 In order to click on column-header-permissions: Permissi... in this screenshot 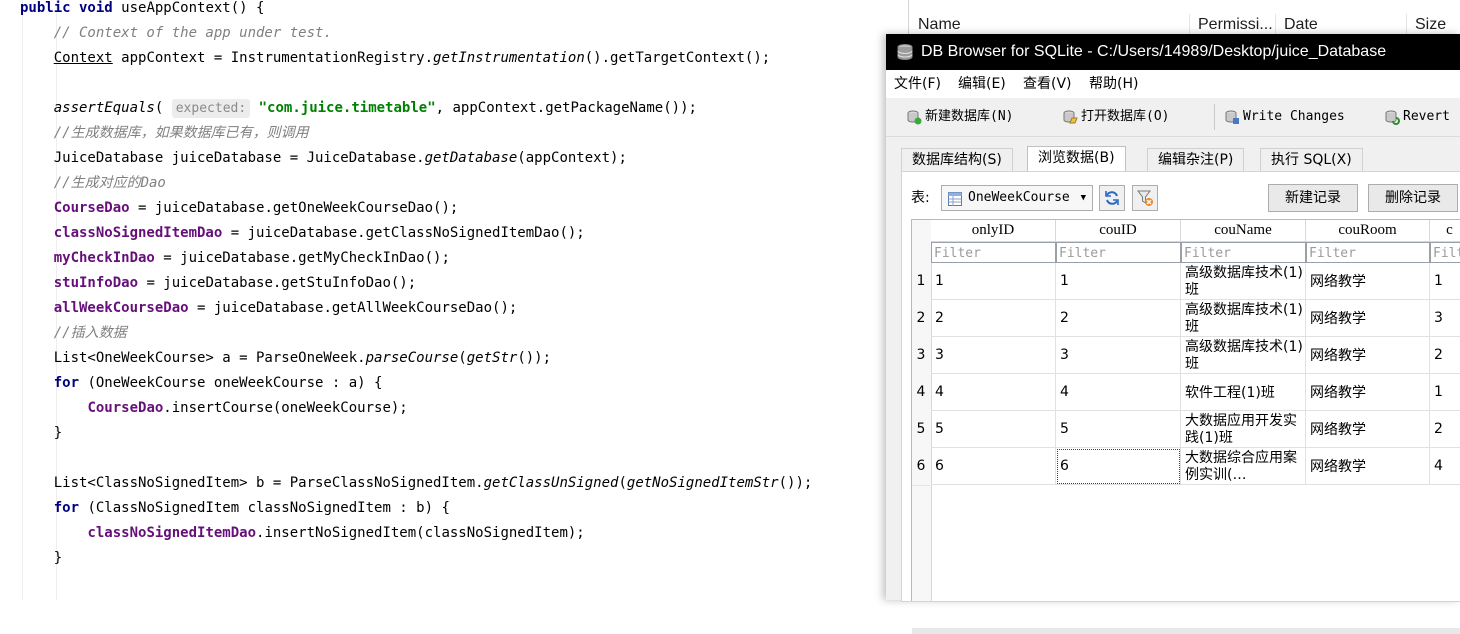, I will do `click(1231, 25)`.